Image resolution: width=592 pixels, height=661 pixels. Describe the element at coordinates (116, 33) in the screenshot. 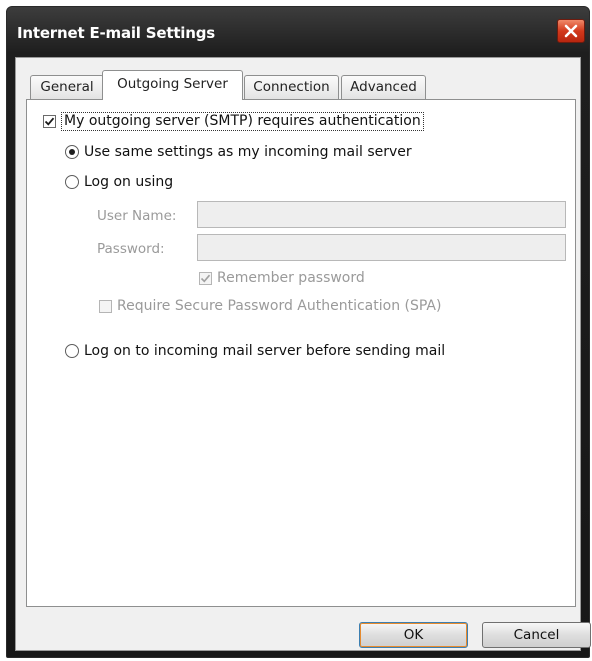

I see `window-title: Internet E-mail Settings` at that location.